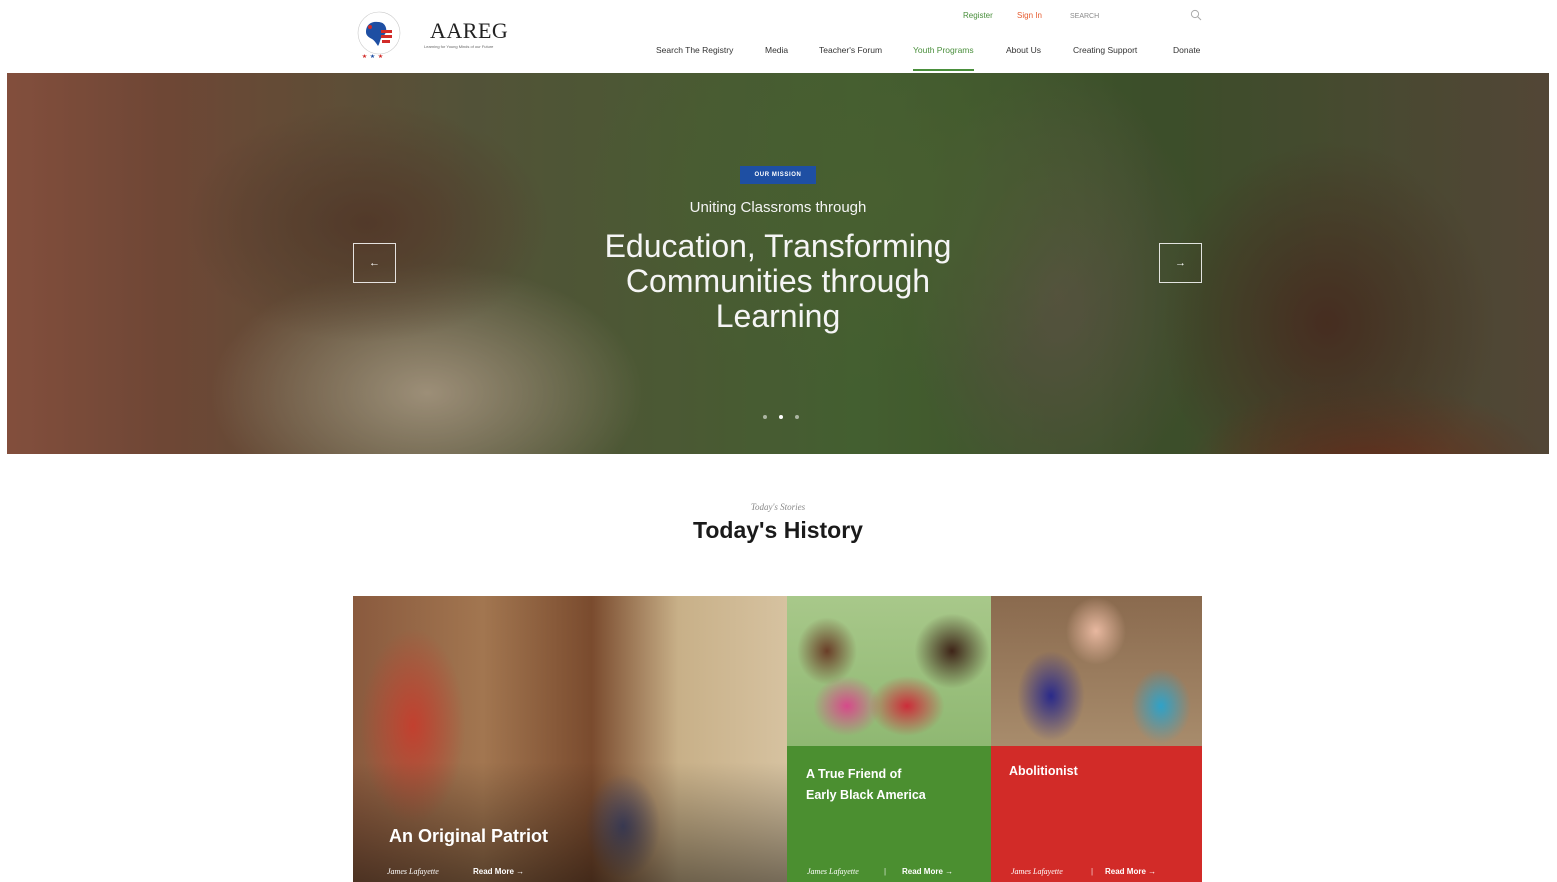 Image resolution: width=1557 pixels, height=882 pixels. Describe the element at coordinates (850, 50) in the screenshot. I see `nav-teachers-forum: Teacher's Forum` at that location.